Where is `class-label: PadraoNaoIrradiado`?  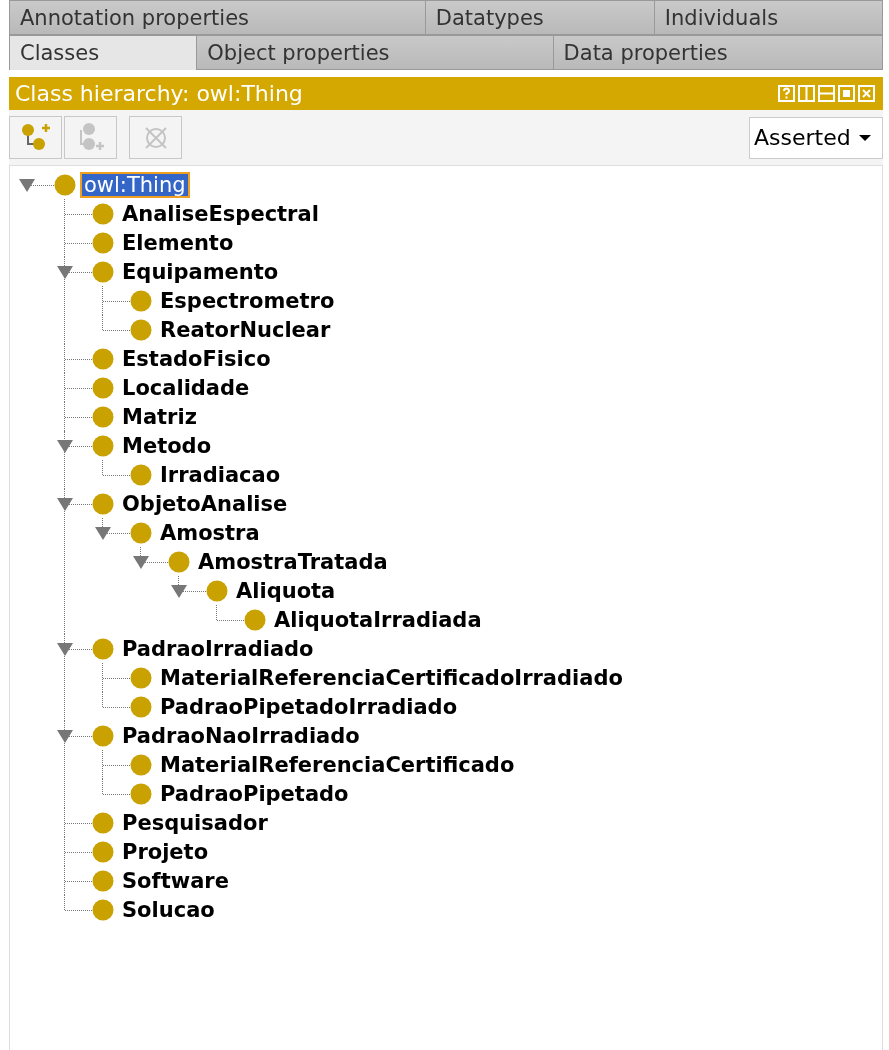 class-label: PadraoNaoIrradiado is located at coordinates (241, 735).